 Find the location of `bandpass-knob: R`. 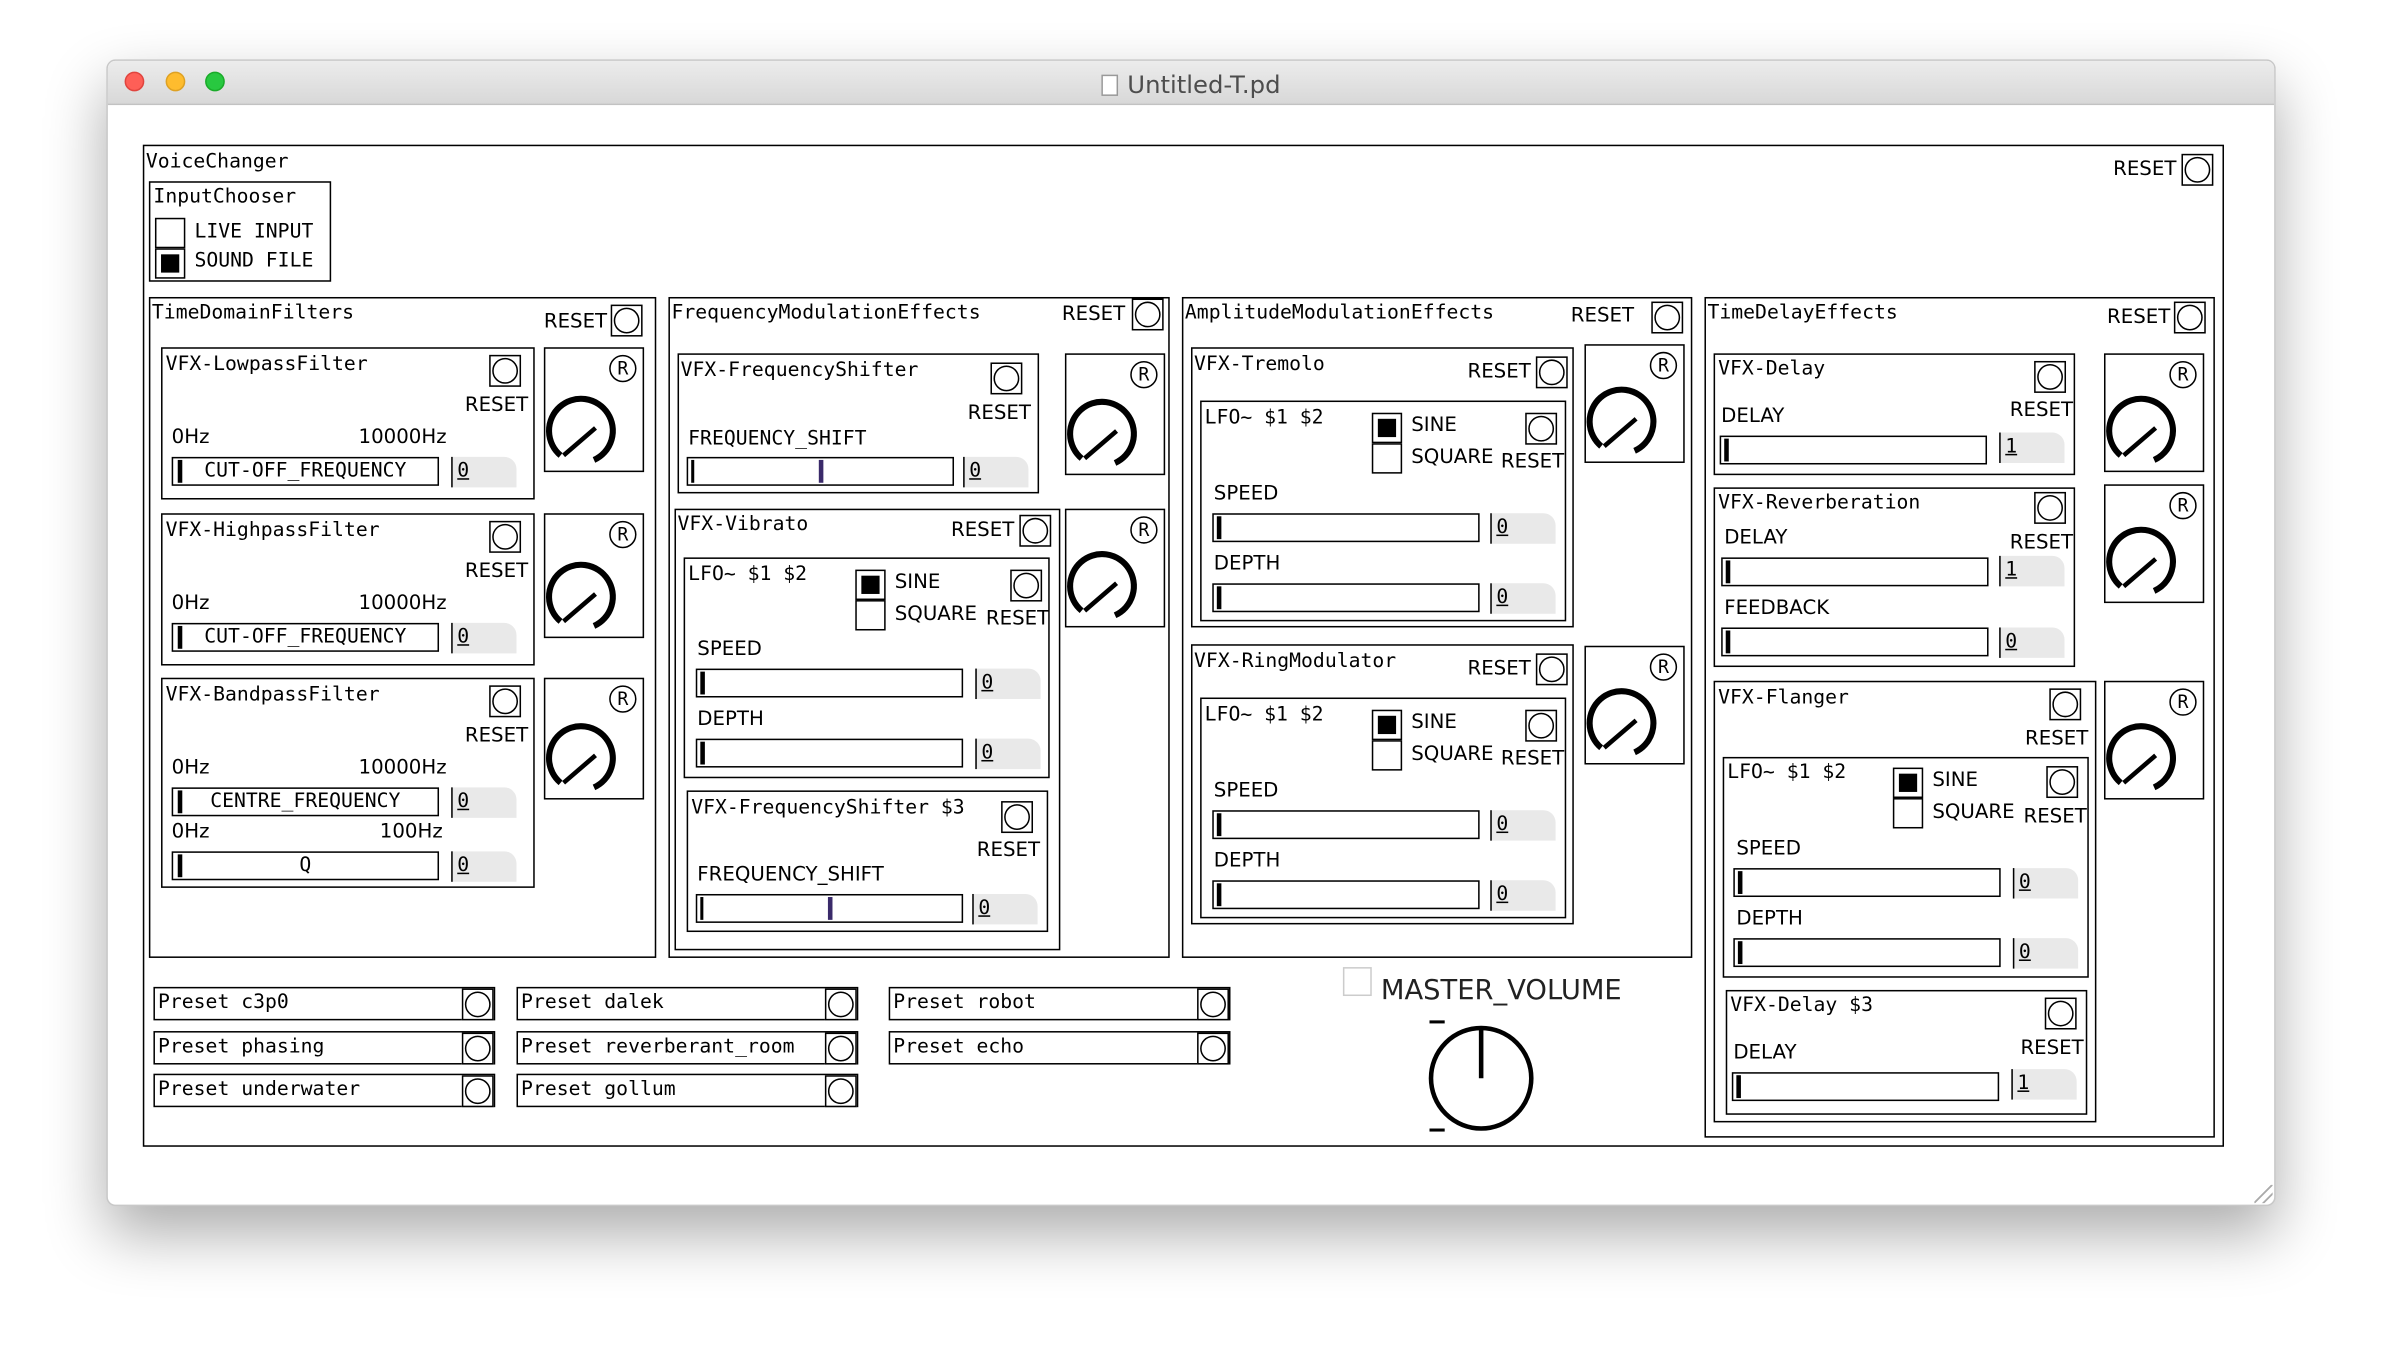

bandpass-knob: R is located at coordinates (594, 738).